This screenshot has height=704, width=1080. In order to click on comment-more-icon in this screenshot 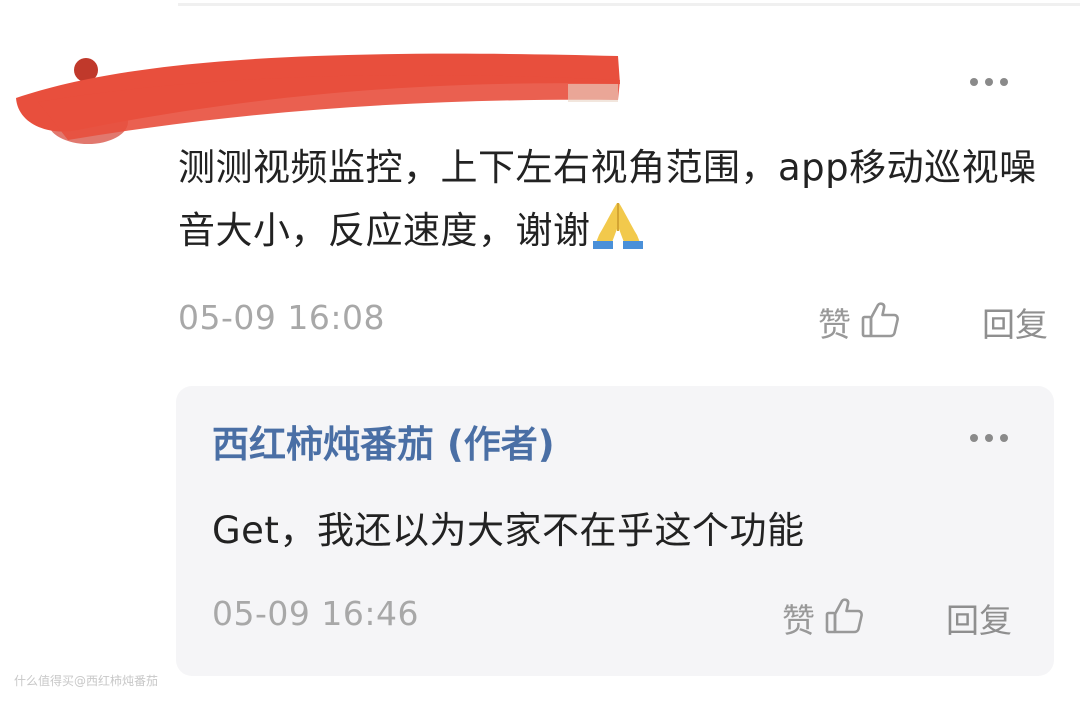, I will do `click(989, 82)`.